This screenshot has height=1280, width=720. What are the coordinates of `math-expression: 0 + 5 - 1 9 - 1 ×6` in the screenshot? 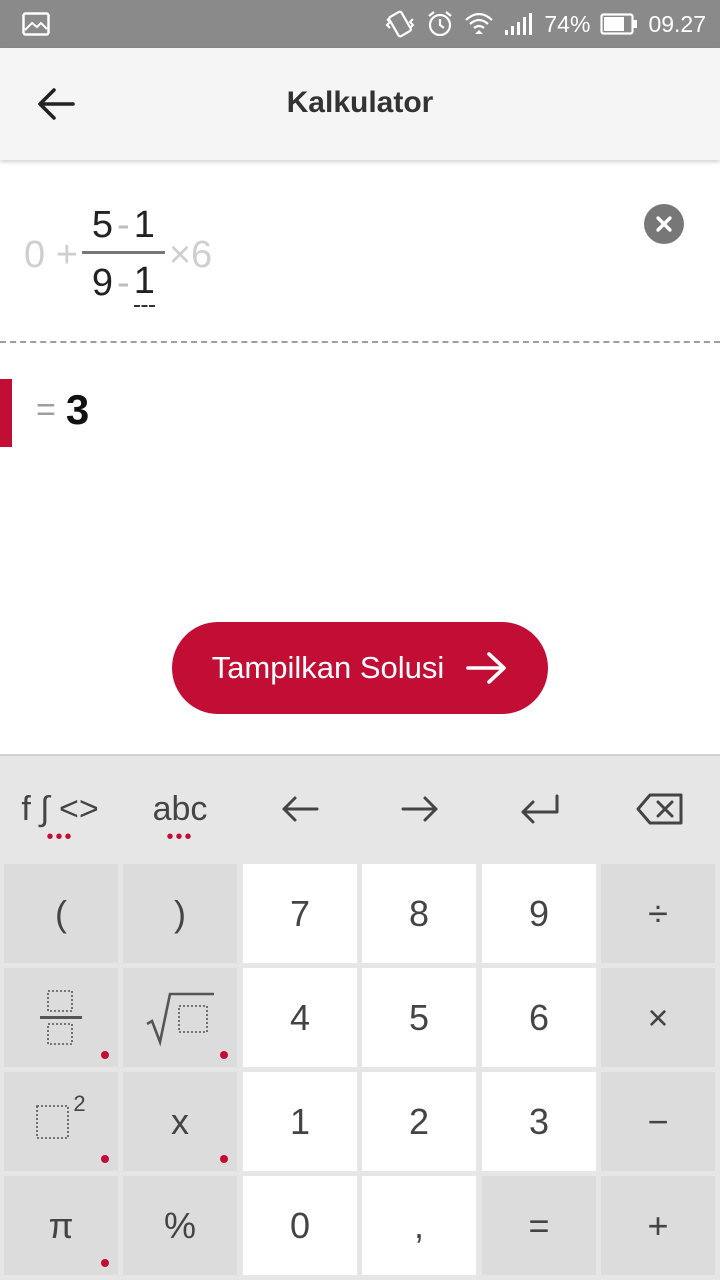 It's located at (118, 255).